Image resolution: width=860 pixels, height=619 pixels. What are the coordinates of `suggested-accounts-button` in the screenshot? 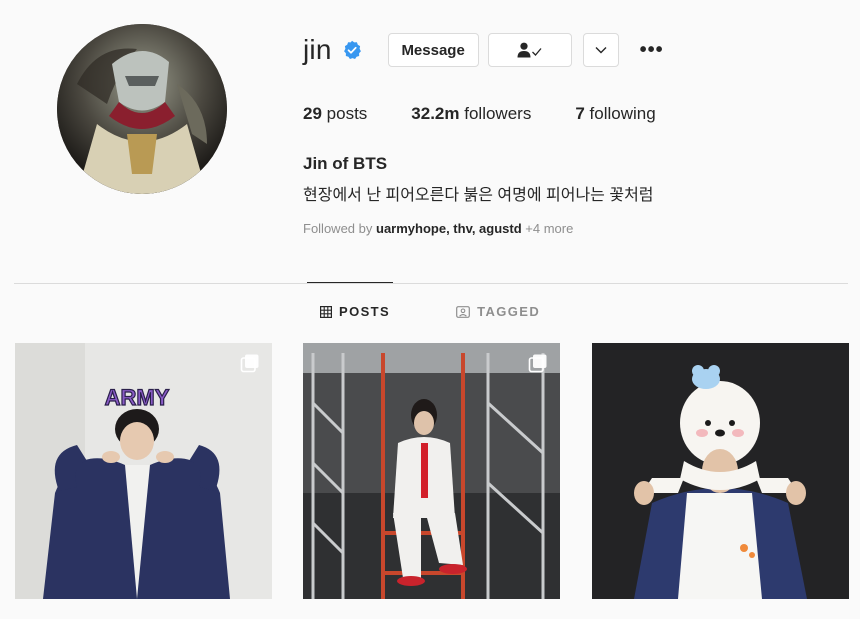 It's located at (600, 50).